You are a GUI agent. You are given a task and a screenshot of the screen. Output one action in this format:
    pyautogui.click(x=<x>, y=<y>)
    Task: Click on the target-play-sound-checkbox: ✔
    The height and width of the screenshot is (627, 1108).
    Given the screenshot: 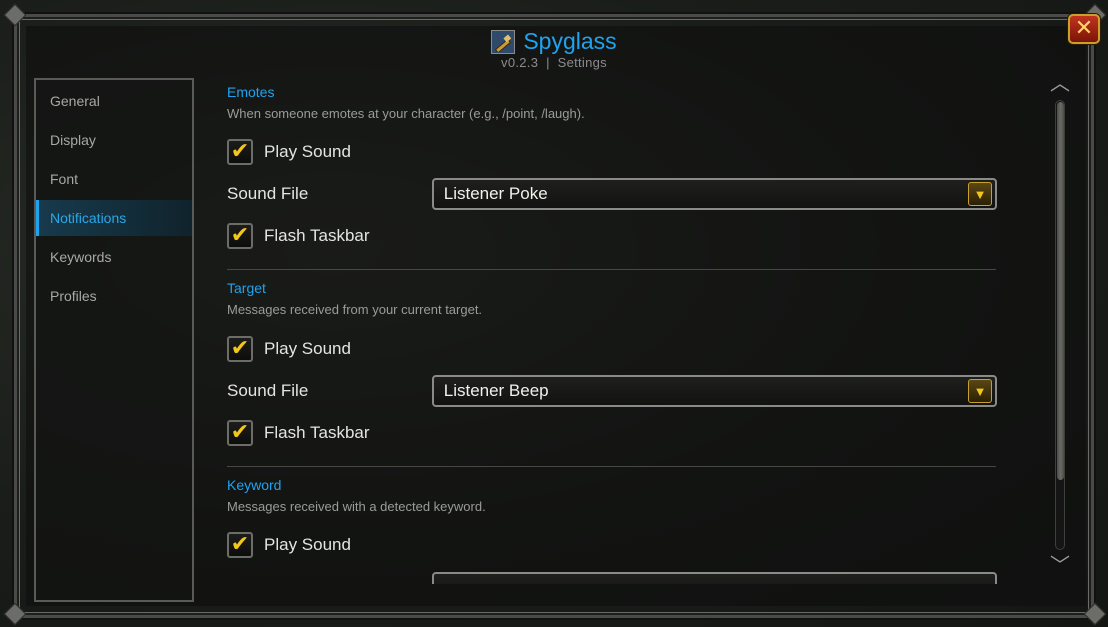 What is the action you would take?
    pyautogui.click(x=240, y=349)
    